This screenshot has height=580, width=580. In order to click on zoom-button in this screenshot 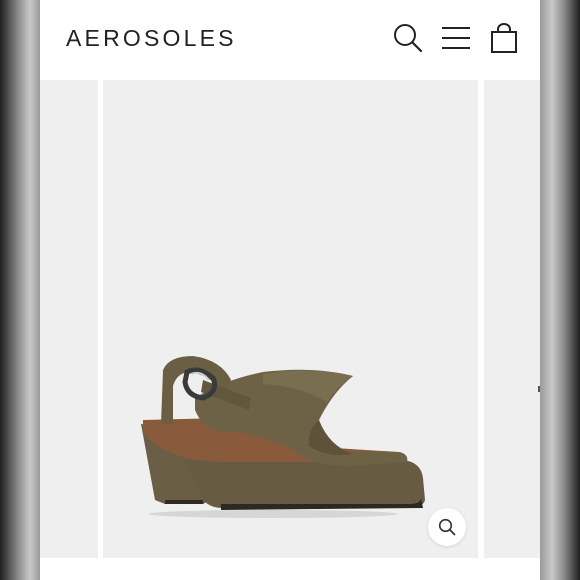, I will do `click(447, 527)`.